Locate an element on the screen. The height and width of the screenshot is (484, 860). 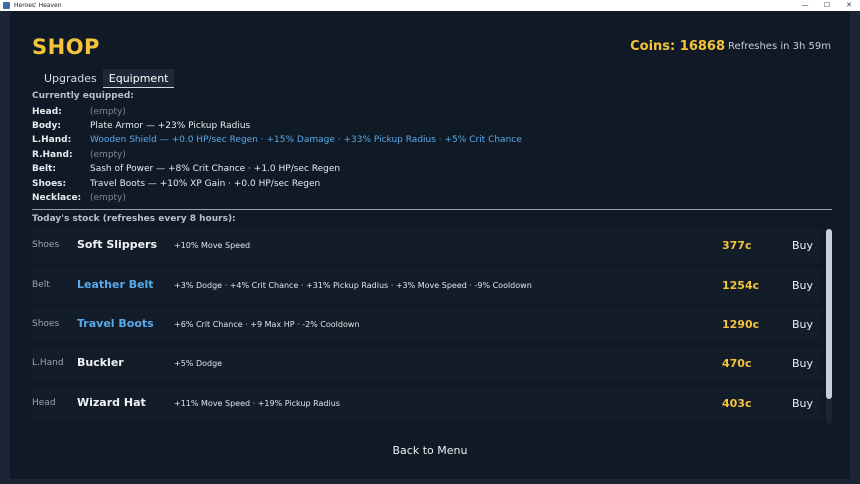
stock-item: L.Hand Buckler +5% Dodge 470c Buy is located at coordinates (427, 364).